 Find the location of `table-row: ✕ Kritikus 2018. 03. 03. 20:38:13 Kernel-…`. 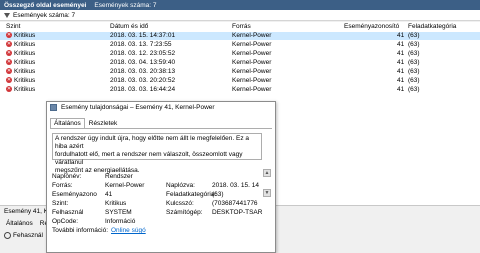

table-row: ✕ Kritikus 2018. 03. 03. 20:38:13 Kernel-… is located at coordinates (240, 72).